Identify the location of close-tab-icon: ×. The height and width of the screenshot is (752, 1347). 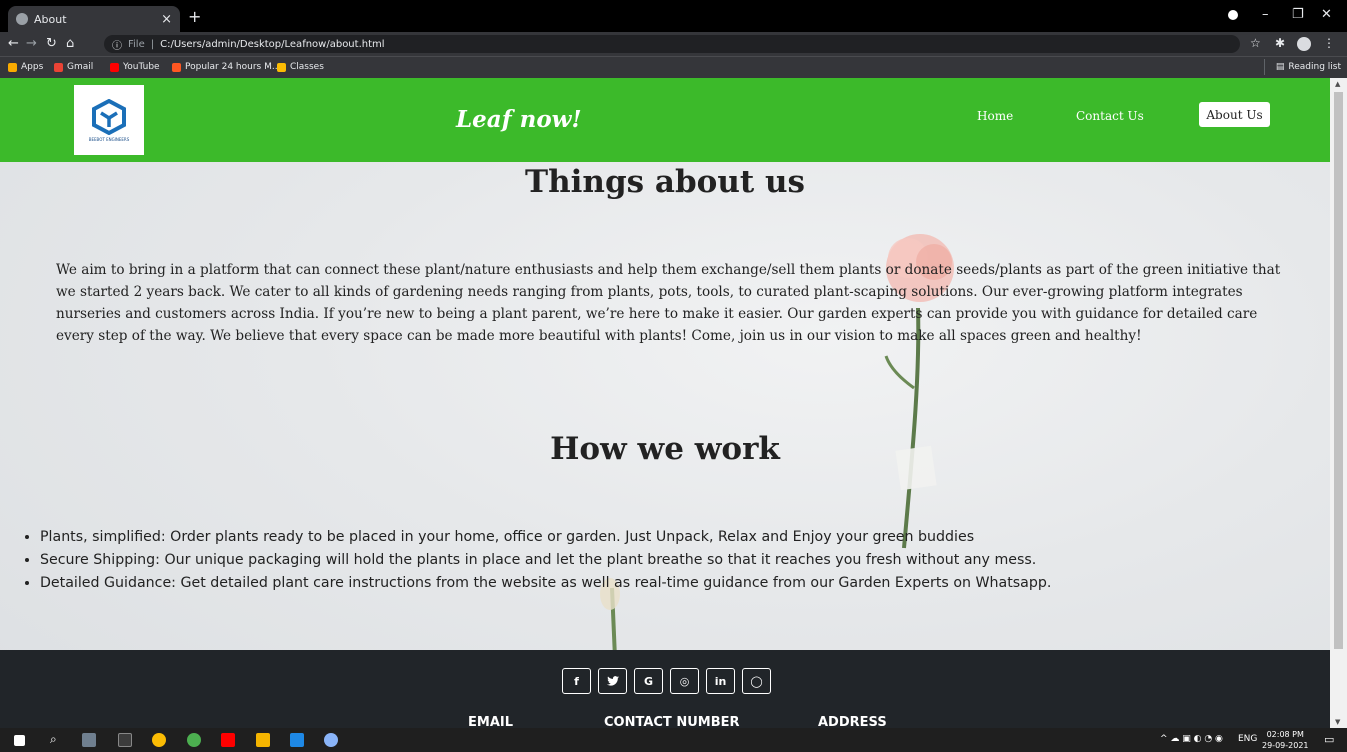
(166, 19).